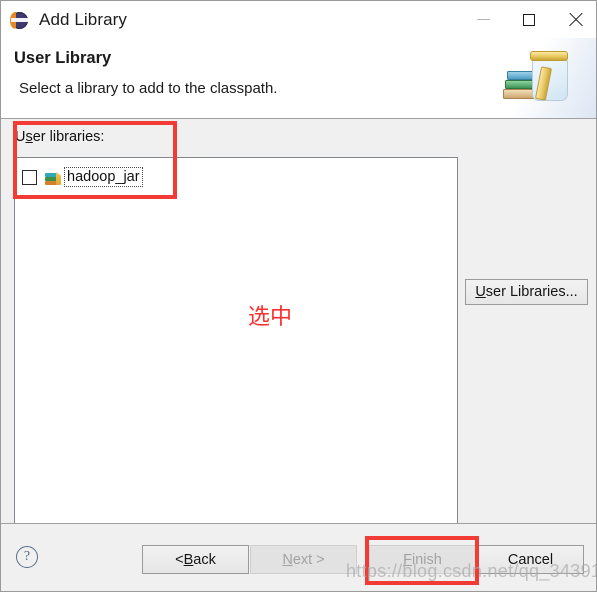 The height and width of the screenshot is (592, 597). I want to click on list-item-label: hadoop_jar, so click(103, 177).